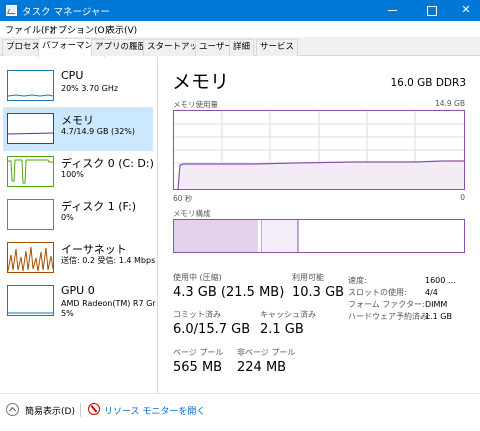  Describe the element at coordinates (77, 120) in the screenshot. I see `resource-name: メモリ` at that location.